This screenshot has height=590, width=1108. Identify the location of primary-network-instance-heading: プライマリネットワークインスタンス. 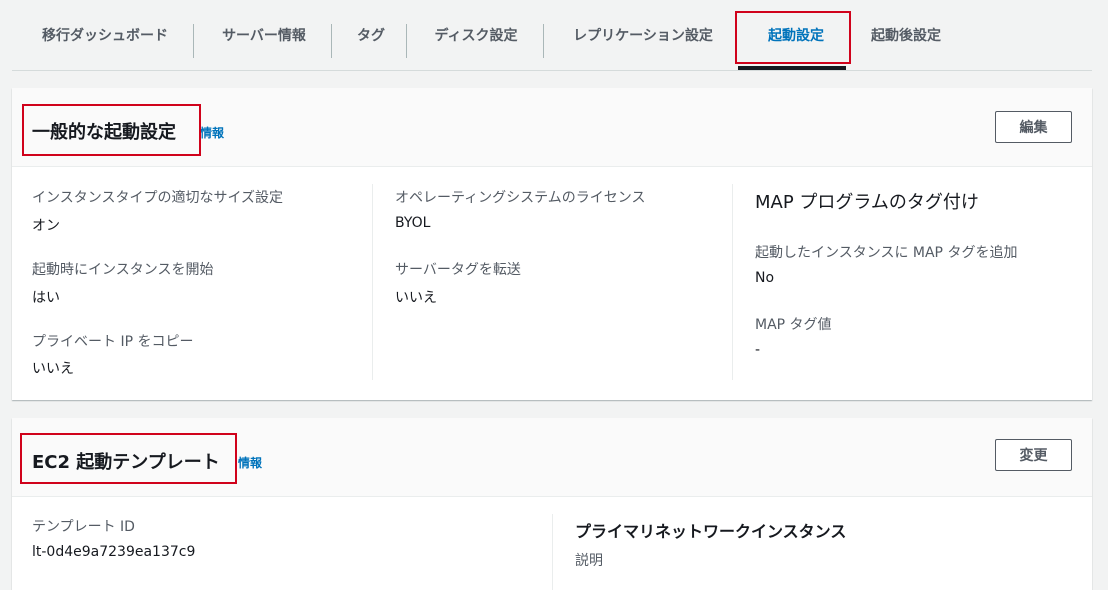
(711, 531).